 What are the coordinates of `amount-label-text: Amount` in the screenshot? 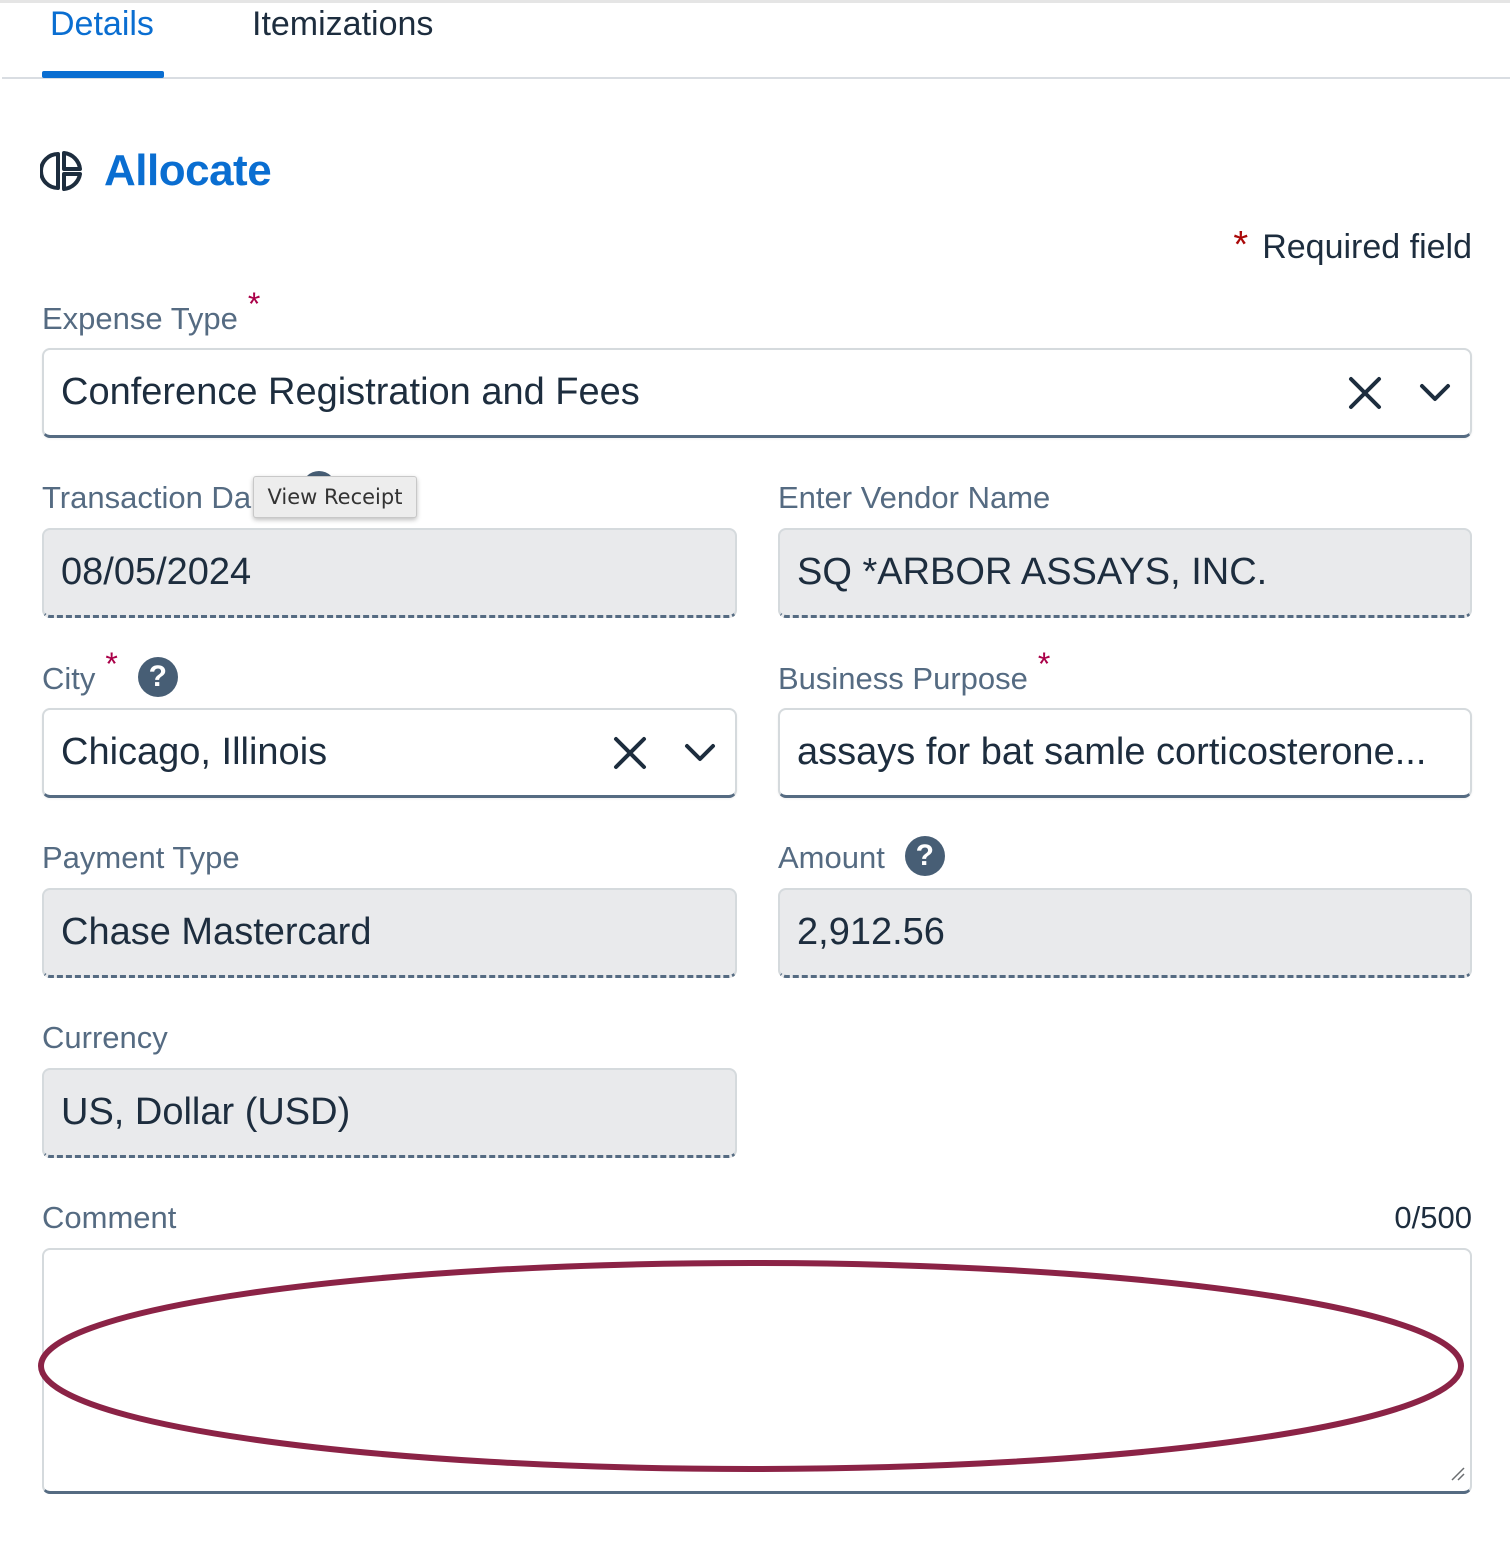 It's located at (831, 858).